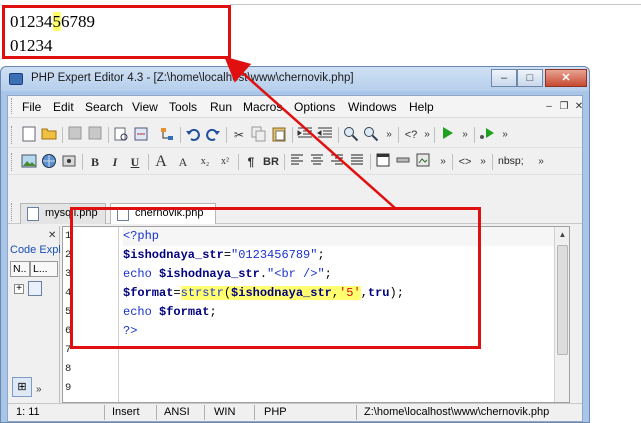 Image resolution: width=641 pixels, height=423 pixels. What do you see at coordinates (141, 135) in the screenshot?
I see `file-compare-icon` at bounding box center [141, 135].